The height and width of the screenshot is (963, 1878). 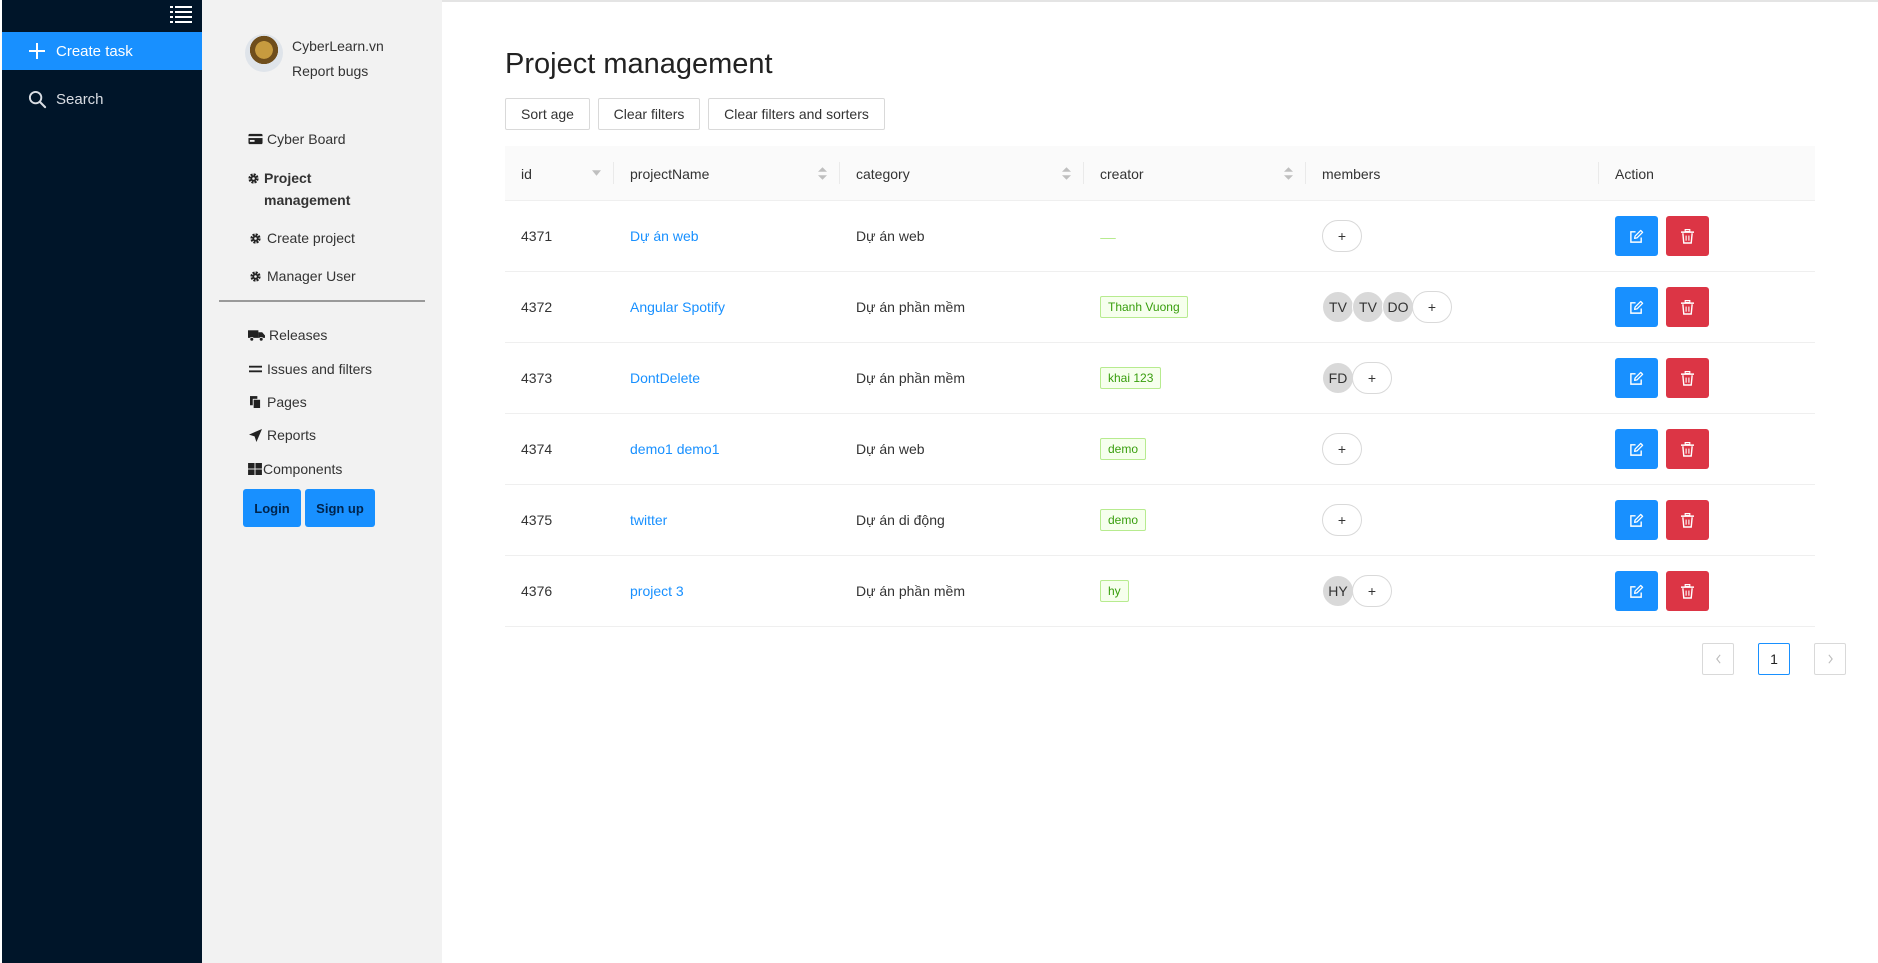 I want to click on menu-item-label: Releases, so click(x=298, y=335).